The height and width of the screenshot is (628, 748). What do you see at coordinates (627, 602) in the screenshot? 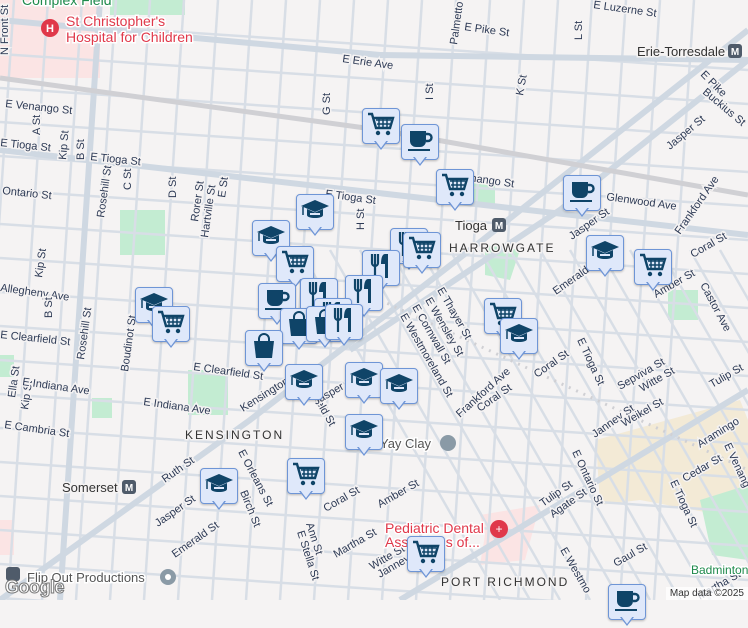
I see `coffee-cup-icon` at bounding box center [627, 602].